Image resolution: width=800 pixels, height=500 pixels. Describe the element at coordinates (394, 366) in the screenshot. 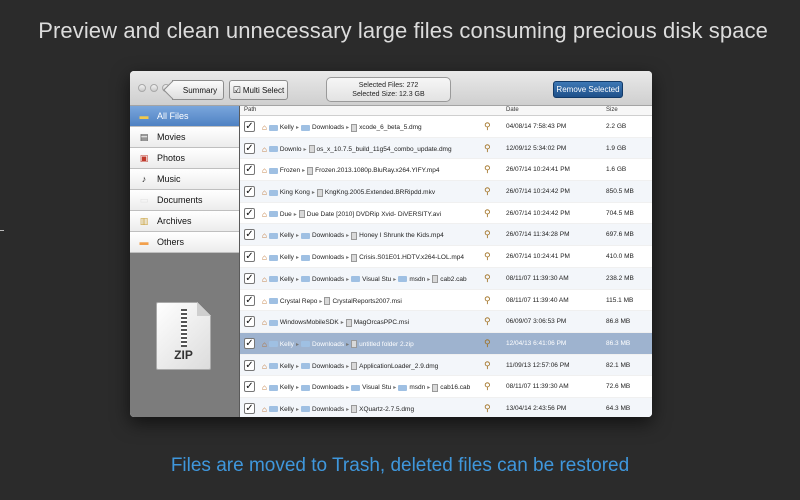

I see `file-name: ApplicationLoader_2.9.dmg` at that location.